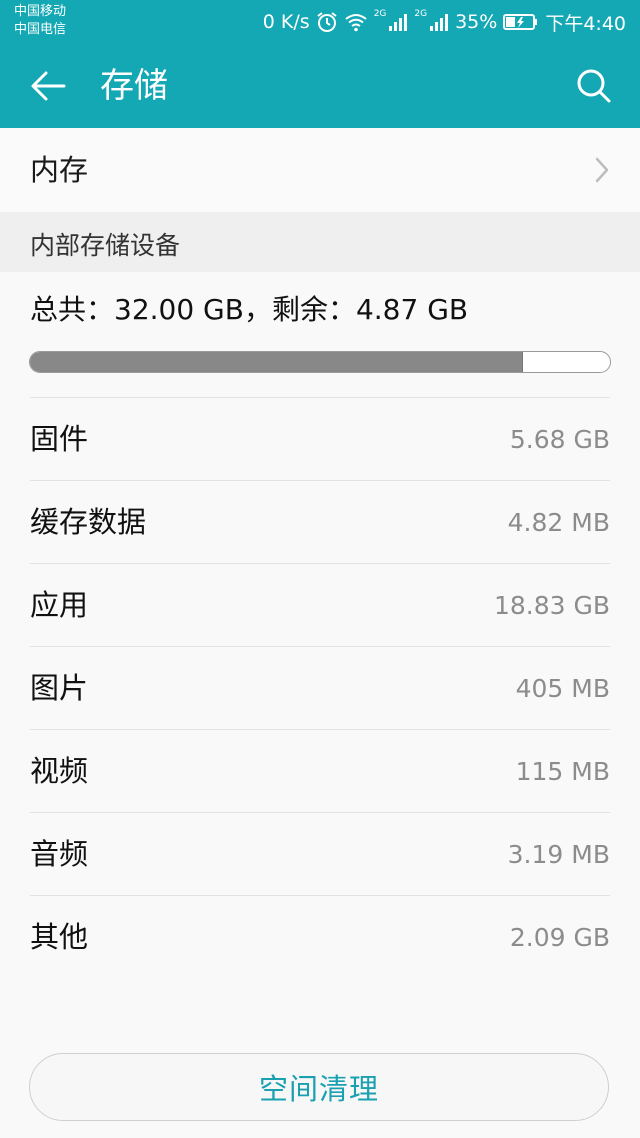 This screenshot has width=640, height=1138. Describe the element at coordinates (59, 605) in the screenshot. I see `category-name: 应用` at that location.